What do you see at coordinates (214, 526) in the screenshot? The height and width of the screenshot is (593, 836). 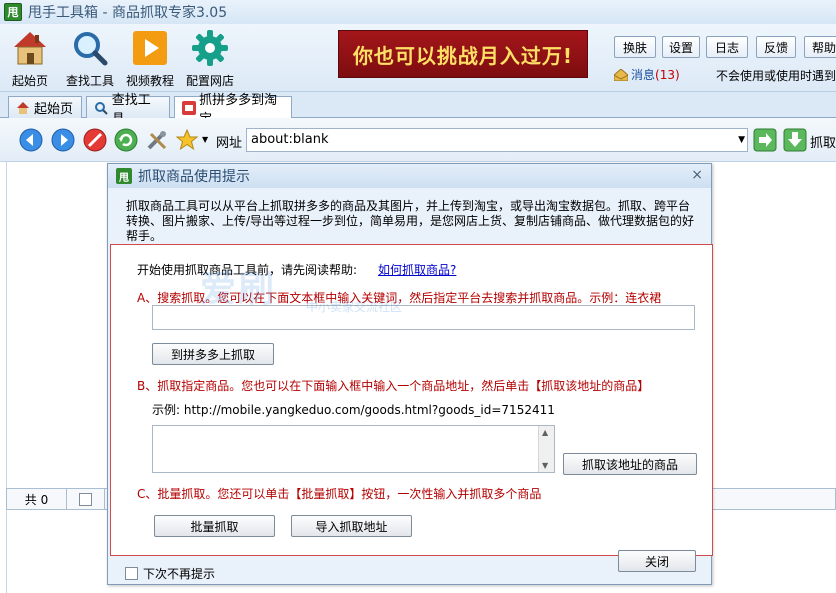 I see `batch-grab-button: 批量抓取` at bounding box center [214, 526].